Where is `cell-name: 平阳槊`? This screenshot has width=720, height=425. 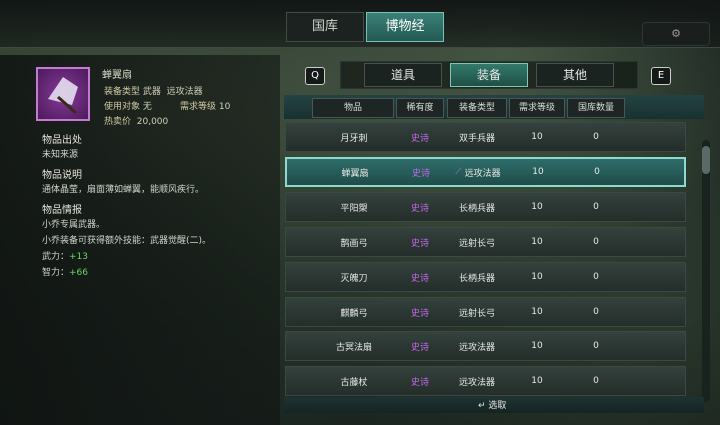
cell-name: 平阳槊 is located at coordinates (354, 207).